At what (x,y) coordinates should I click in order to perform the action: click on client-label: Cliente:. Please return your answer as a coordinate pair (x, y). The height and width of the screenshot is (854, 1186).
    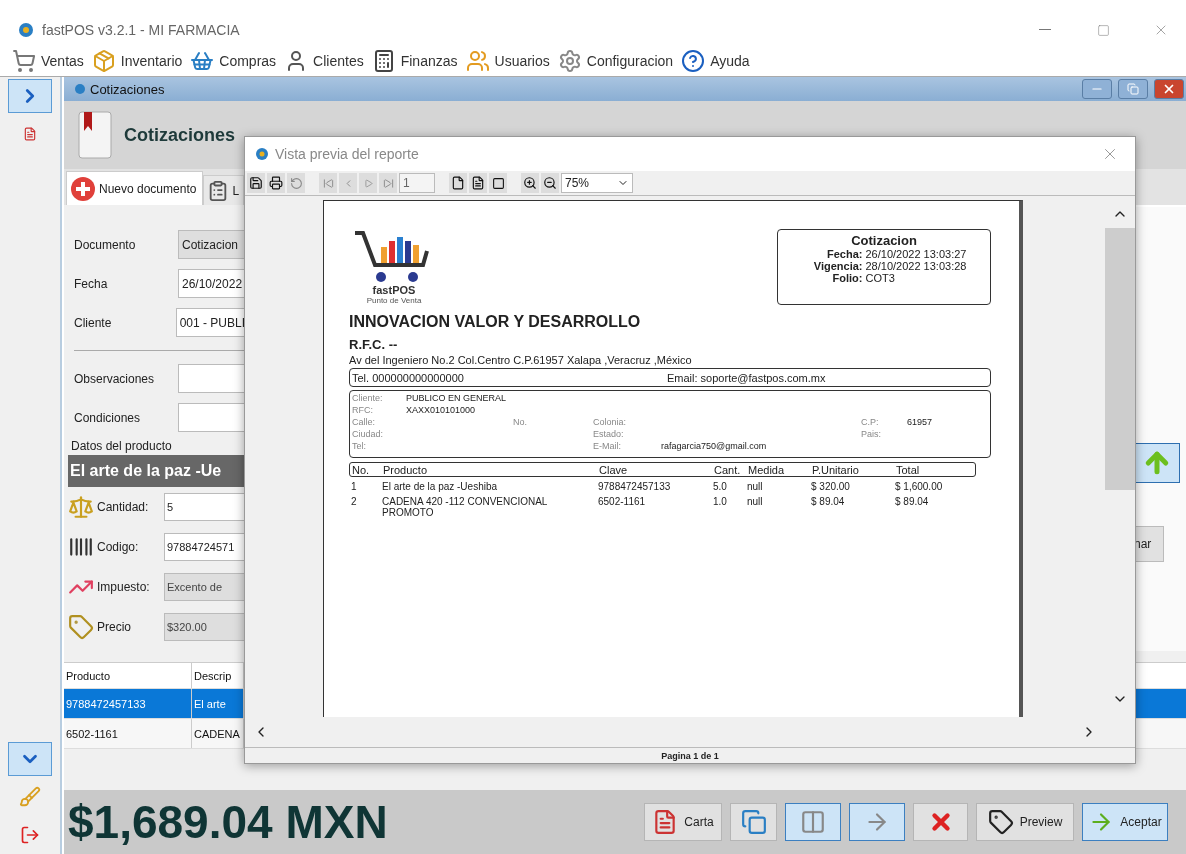
    Looking at the image, I should click on (368, 399).